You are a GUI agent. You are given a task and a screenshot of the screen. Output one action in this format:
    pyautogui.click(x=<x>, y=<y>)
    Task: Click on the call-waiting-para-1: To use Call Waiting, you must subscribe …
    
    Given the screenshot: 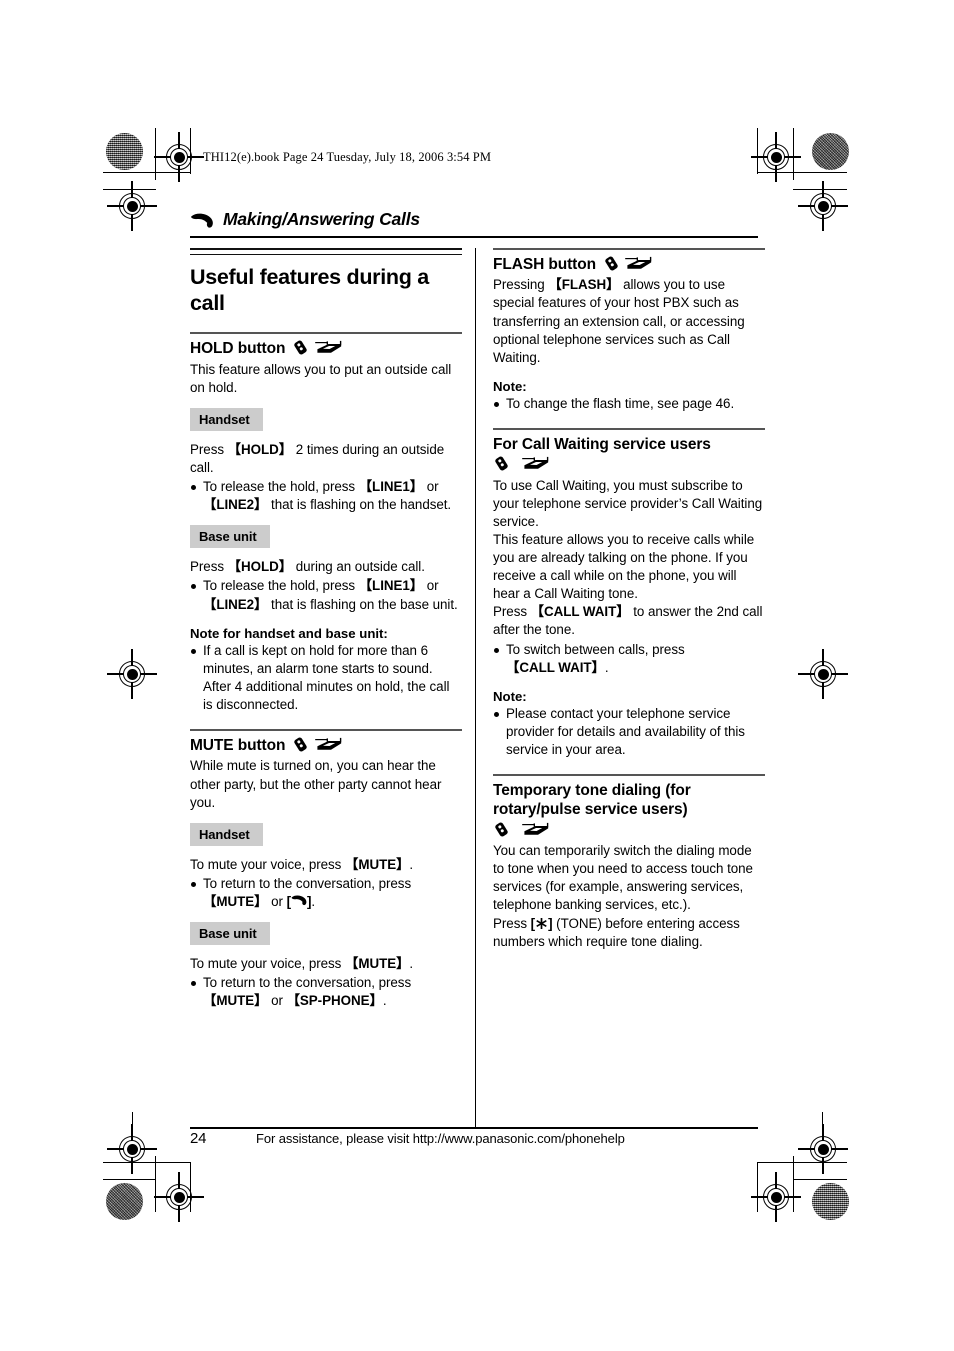 What is the action you would take?
    pyautogui.click(x=628, y=503)
    